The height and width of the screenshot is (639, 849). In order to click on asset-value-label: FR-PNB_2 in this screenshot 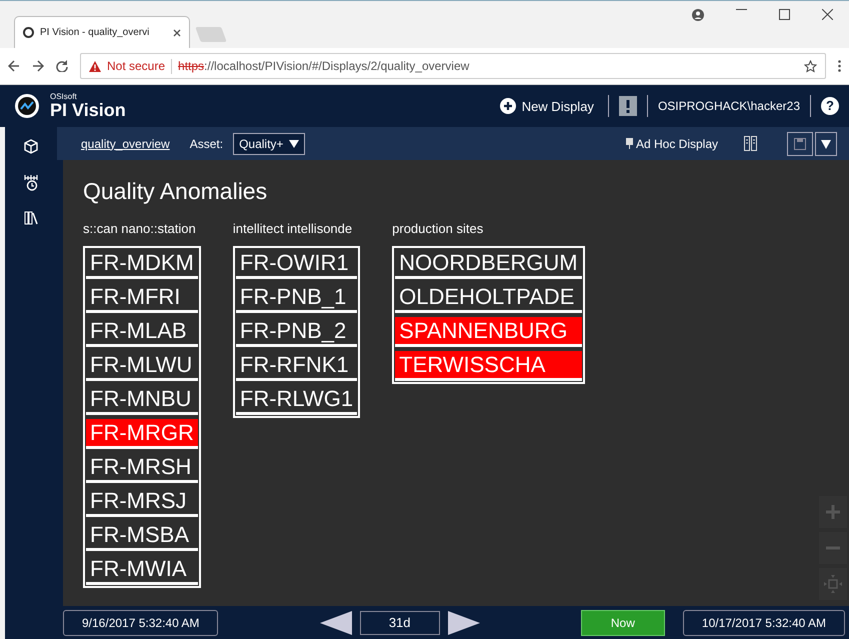, I will do `click(297, 332)`.